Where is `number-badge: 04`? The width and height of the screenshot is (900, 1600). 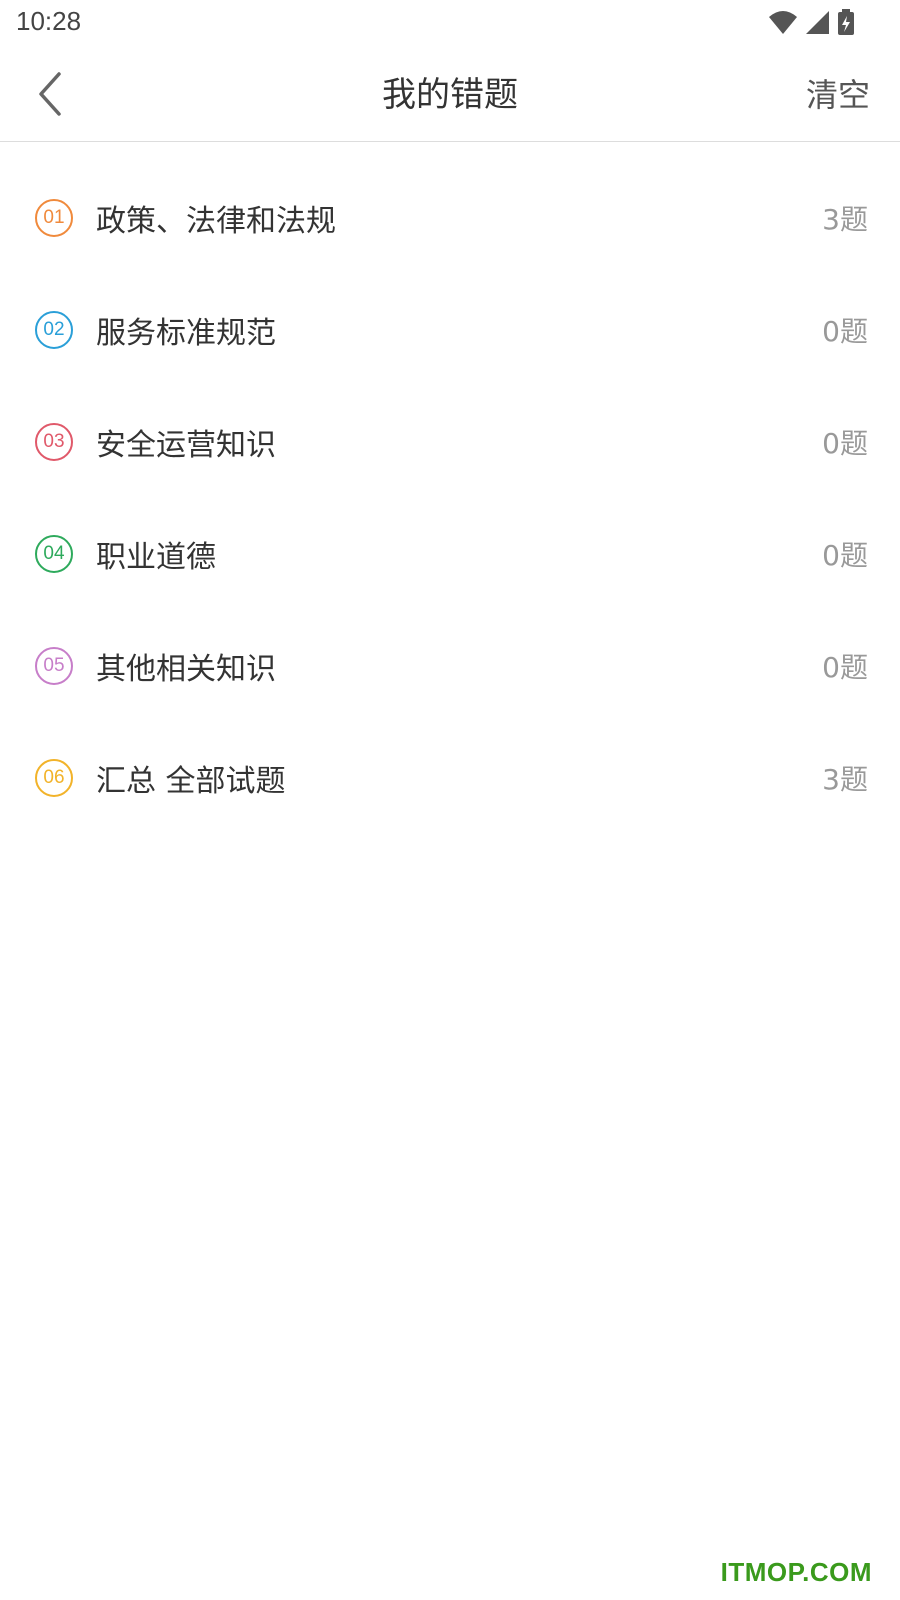 number-badge: 04 is located at coordinates (54, 554).